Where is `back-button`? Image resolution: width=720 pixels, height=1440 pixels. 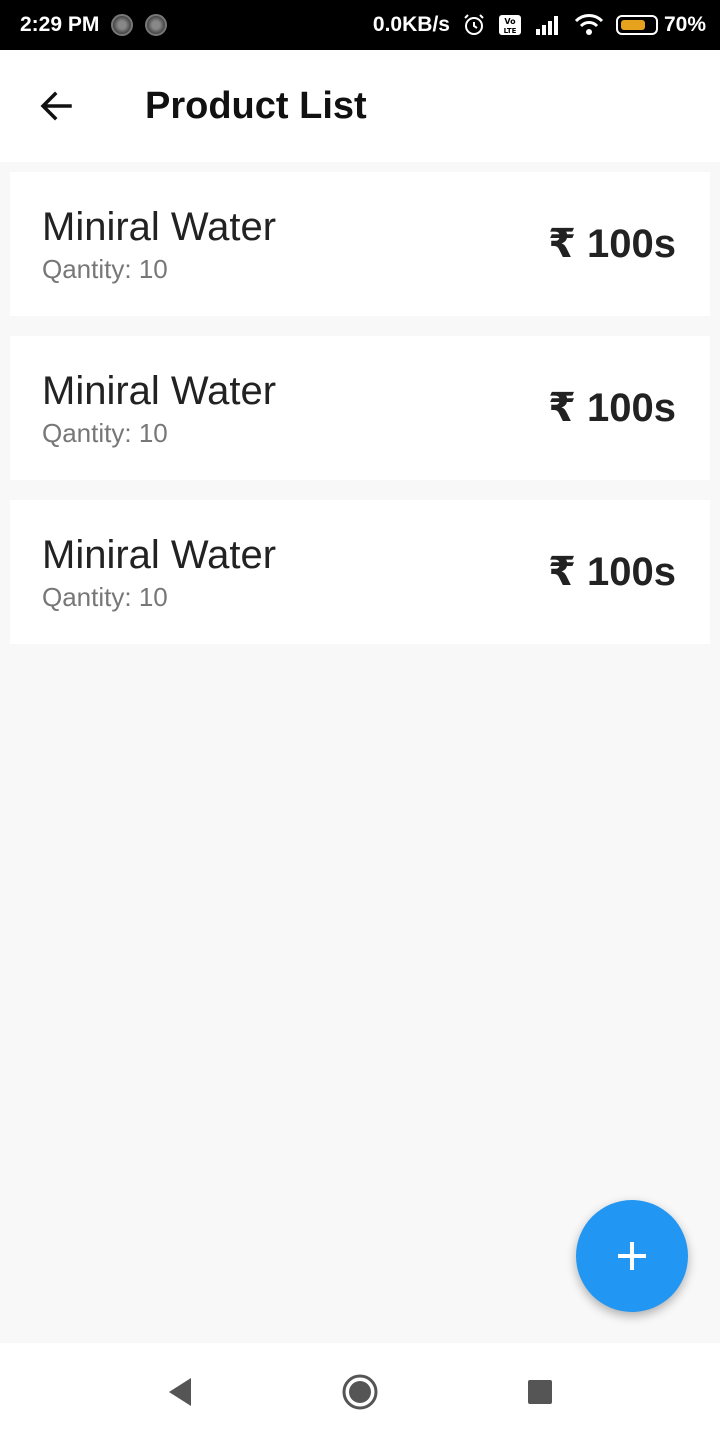 back-button is located at coordinates (56, 106).